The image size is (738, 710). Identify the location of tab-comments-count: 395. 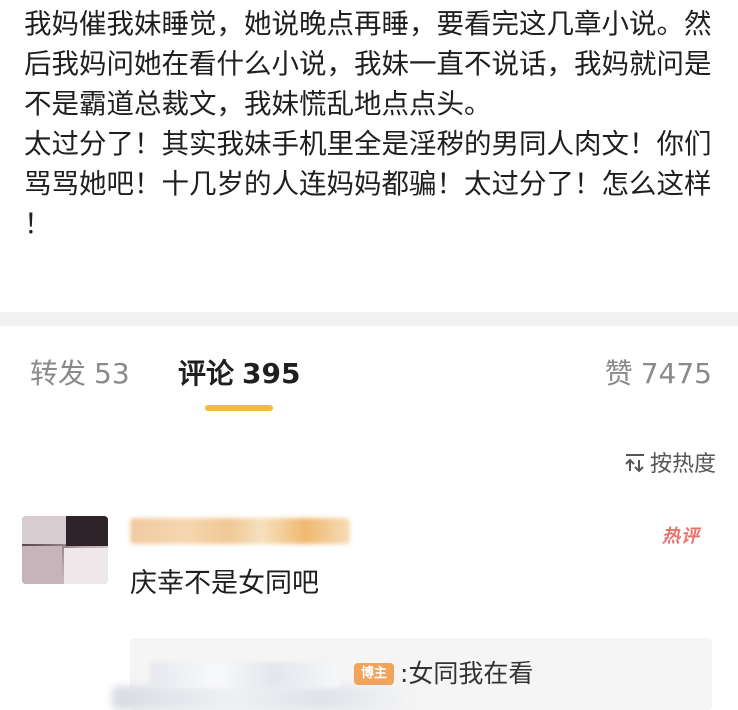
(271, 373).